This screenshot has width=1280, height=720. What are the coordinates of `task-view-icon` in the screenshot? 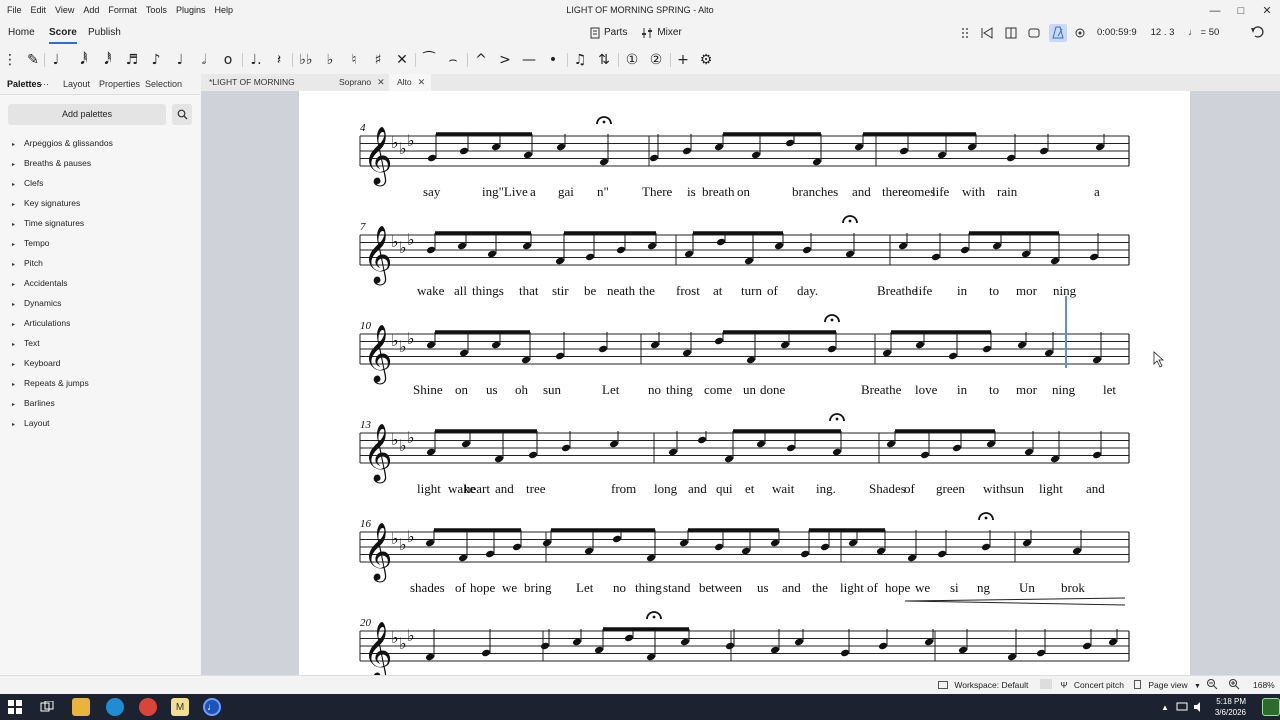 It's located at (47, 707).